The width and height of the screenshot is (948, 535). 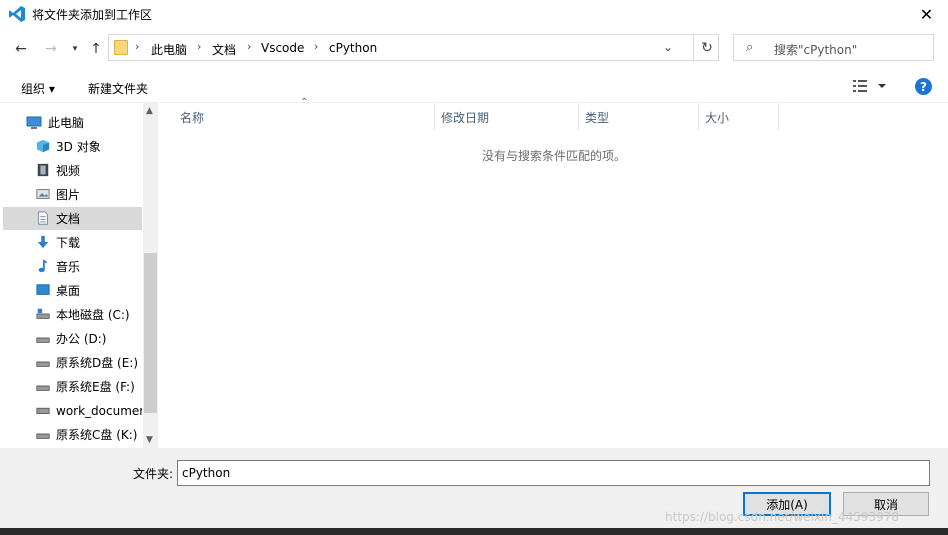 I want to click on nav-item-videos: 视频, so click(x=72, y=170).